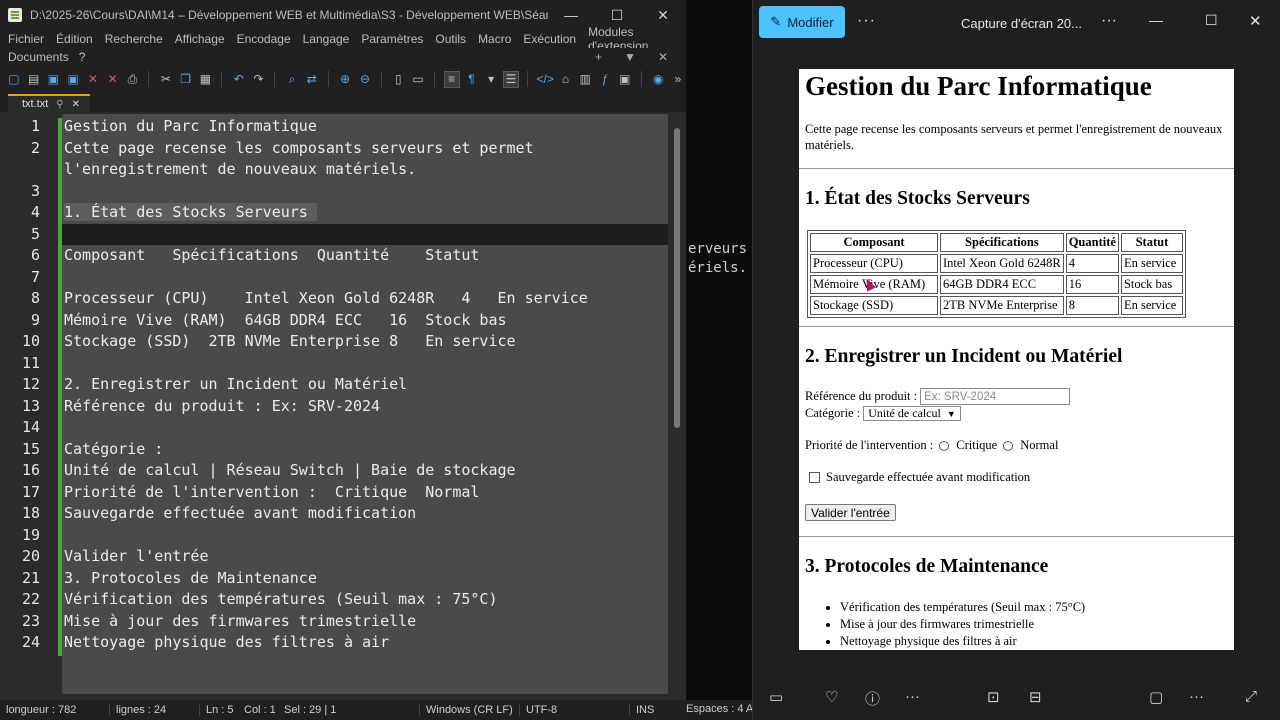 This screenshot has width=1280, height=720. What do you see at coordinates (617, 15) in the screenshot?
I see `maximize-button: ☐` at bounding box center [617, 15].